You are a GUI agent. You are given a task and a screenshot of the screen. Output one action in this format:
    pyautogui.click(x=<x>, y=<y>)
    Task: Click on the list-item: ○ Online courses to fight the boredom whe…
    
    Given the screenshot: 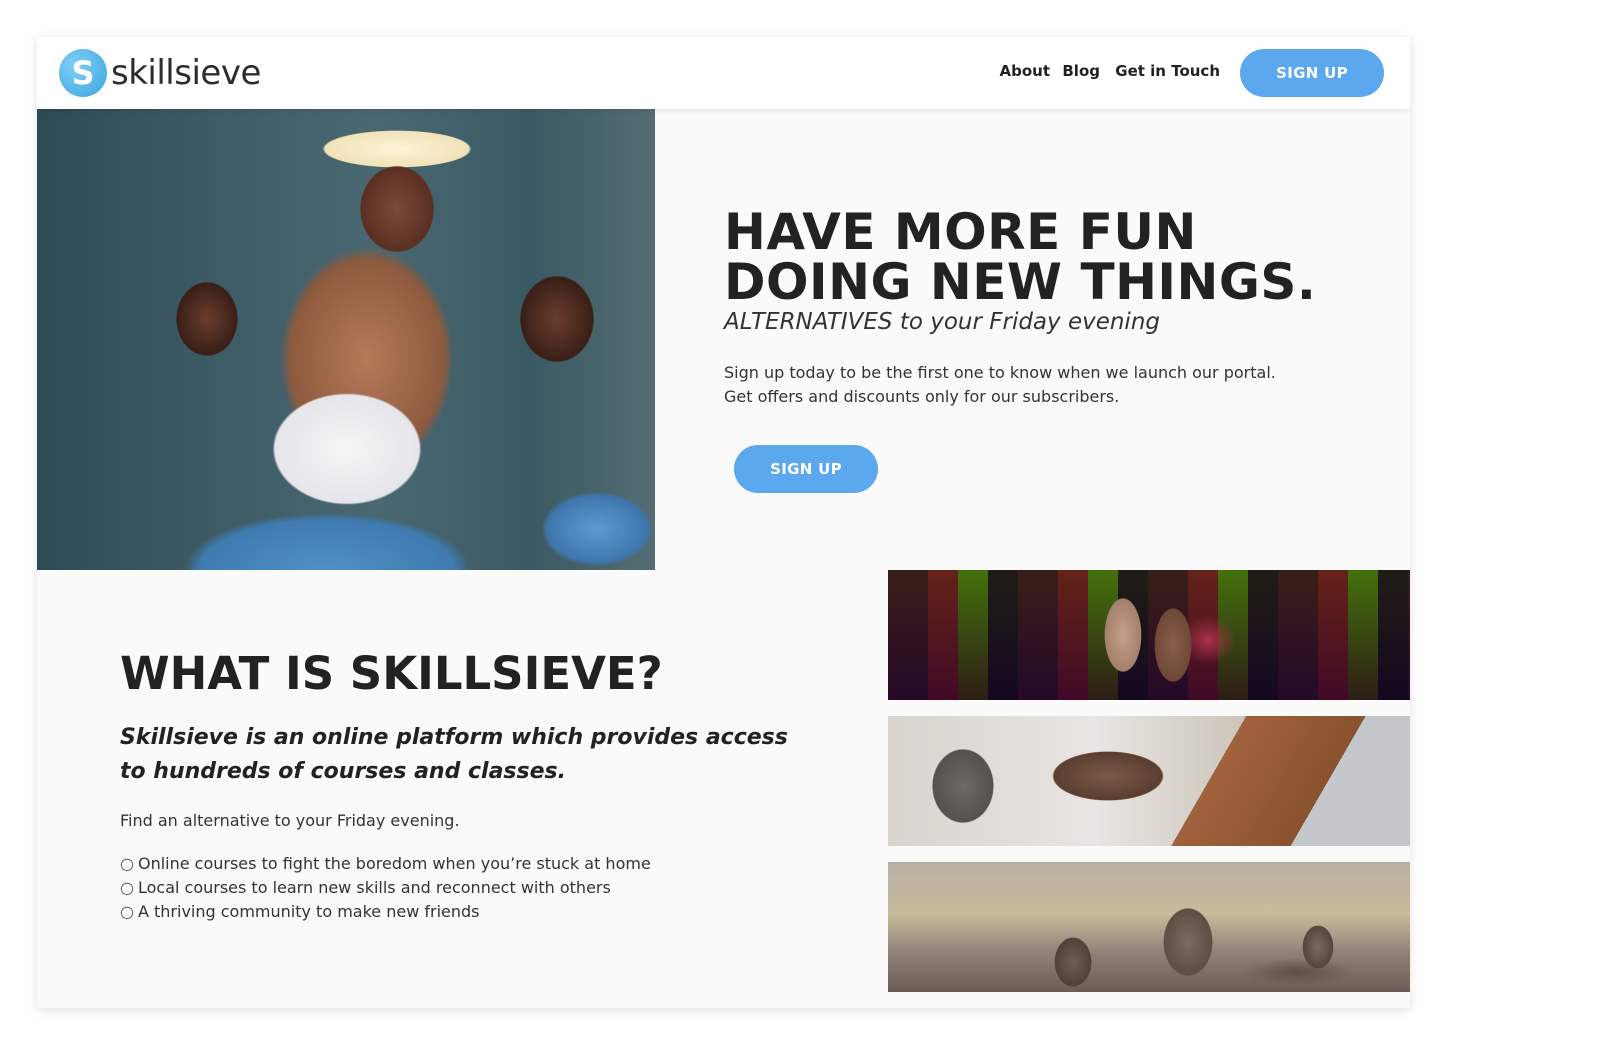 What is the action you would take?
    pyautogui.click(x=465, y=864)
    